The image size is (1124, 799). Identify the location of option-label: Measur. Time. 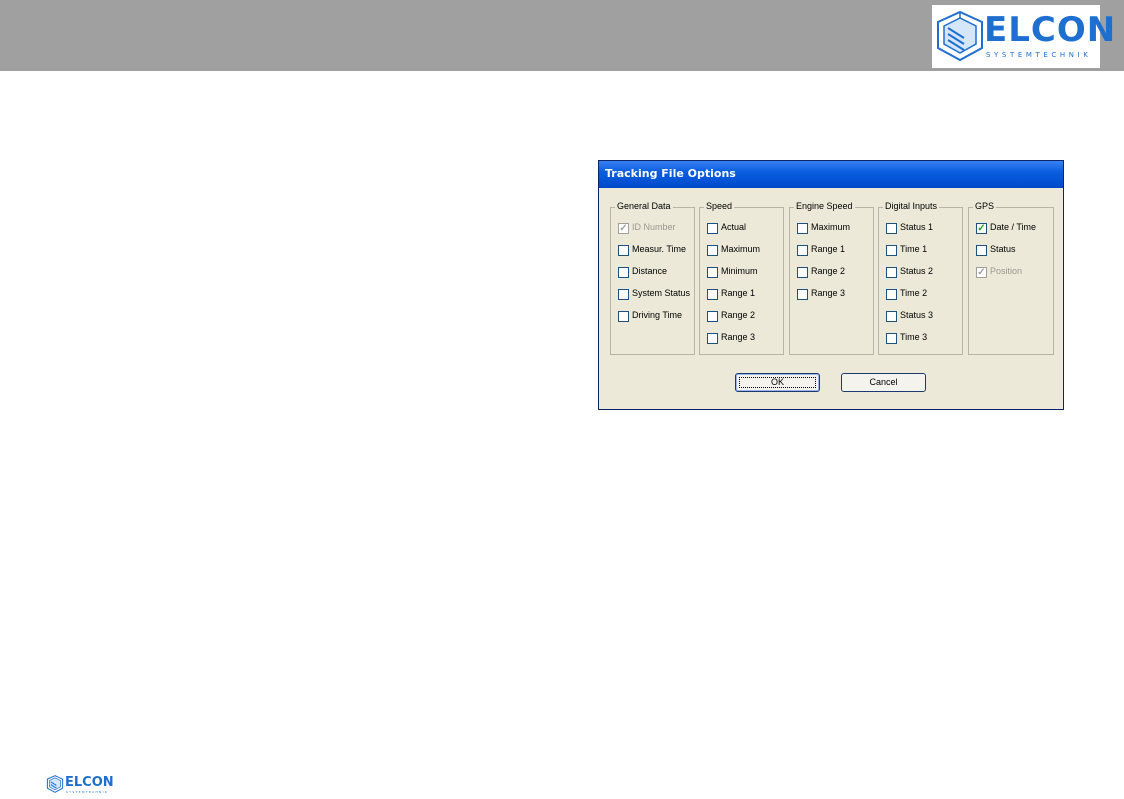
(659, 249).